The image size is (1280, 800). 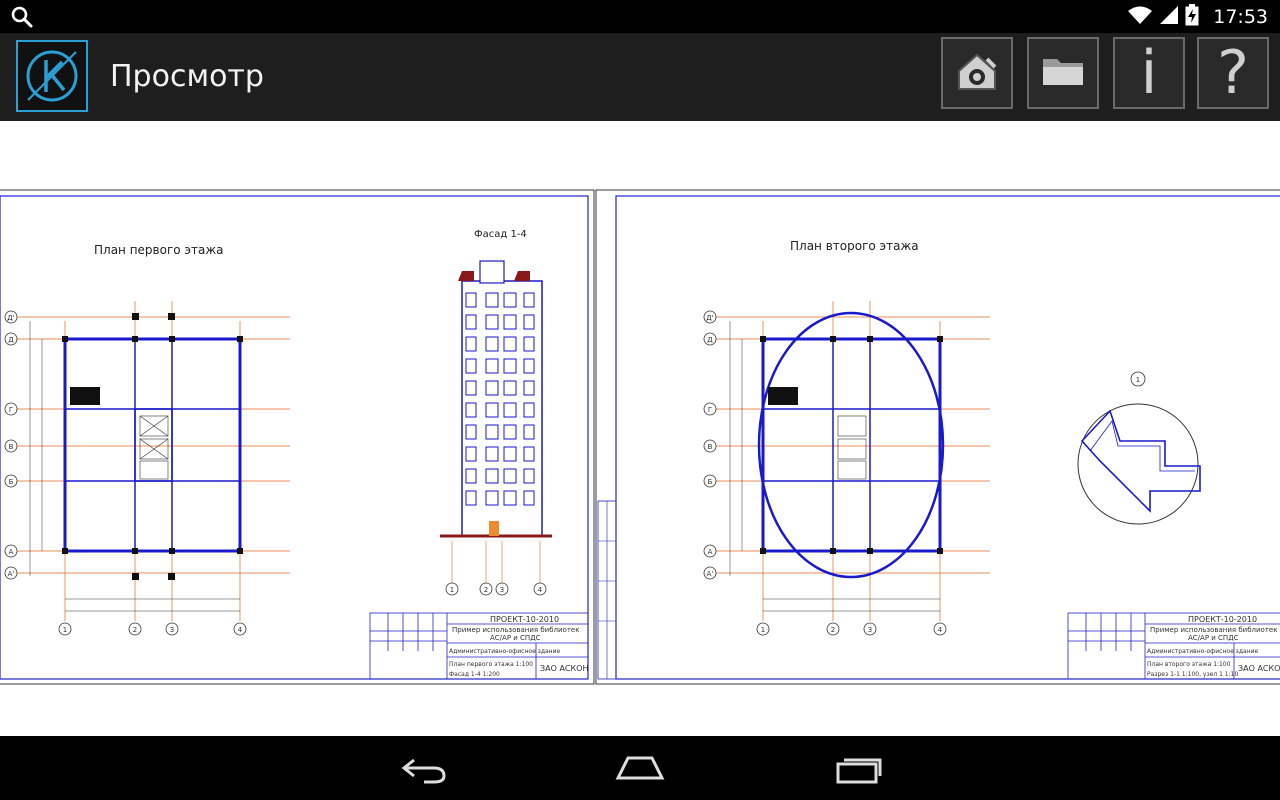 What do you see at coordinates (1240, 17) in the screenshot?
I see `status-time: 17:53` at bounding box center [1240, 17].